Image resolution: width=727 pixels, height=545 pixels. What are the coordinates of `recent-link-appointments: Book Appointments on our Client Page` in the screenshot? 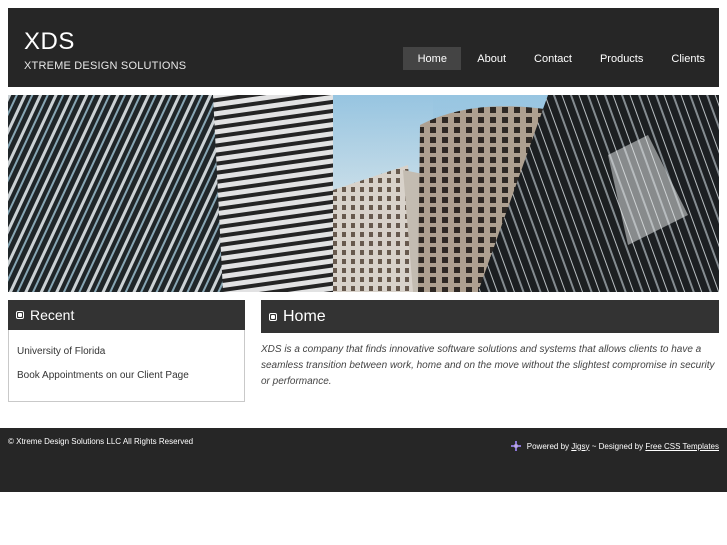 It's located at (126, 375).